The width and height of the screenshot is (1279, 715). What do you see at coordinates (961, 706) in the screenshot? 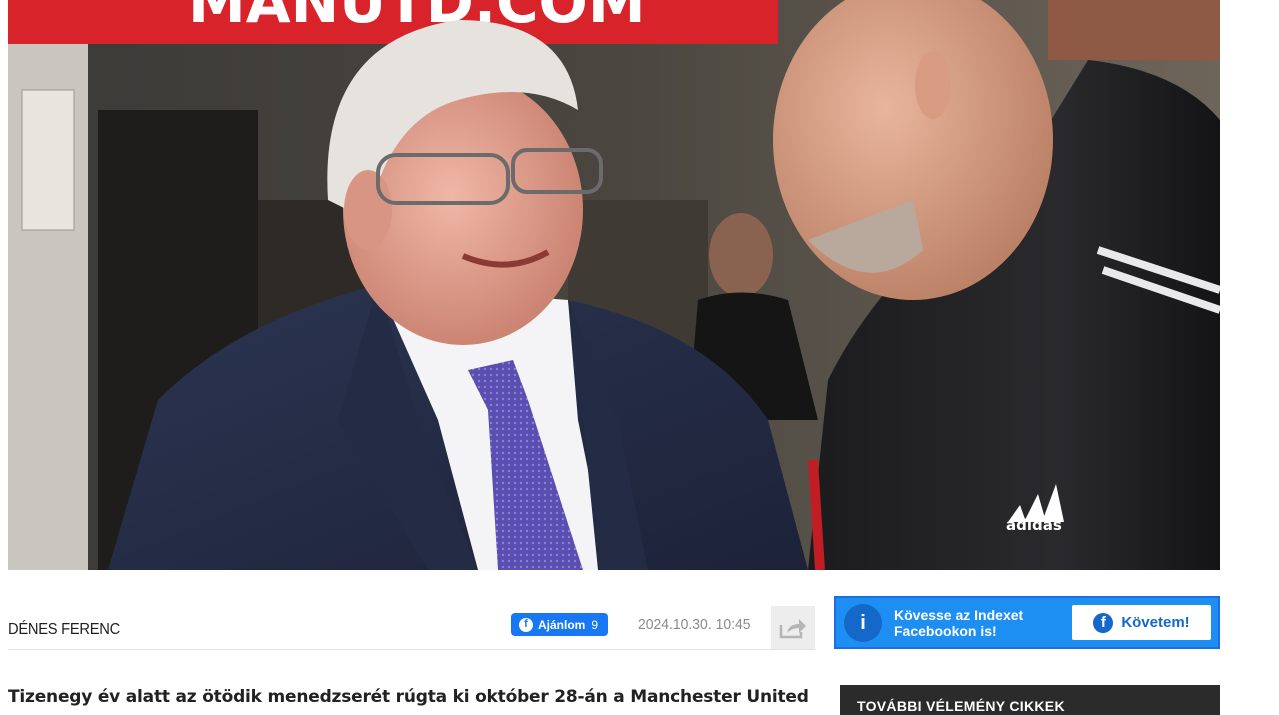
I see `sidebar-heading: TOVÁBBI VÉLEMÉNY CIKKEK` at bounding box center [961, 706].